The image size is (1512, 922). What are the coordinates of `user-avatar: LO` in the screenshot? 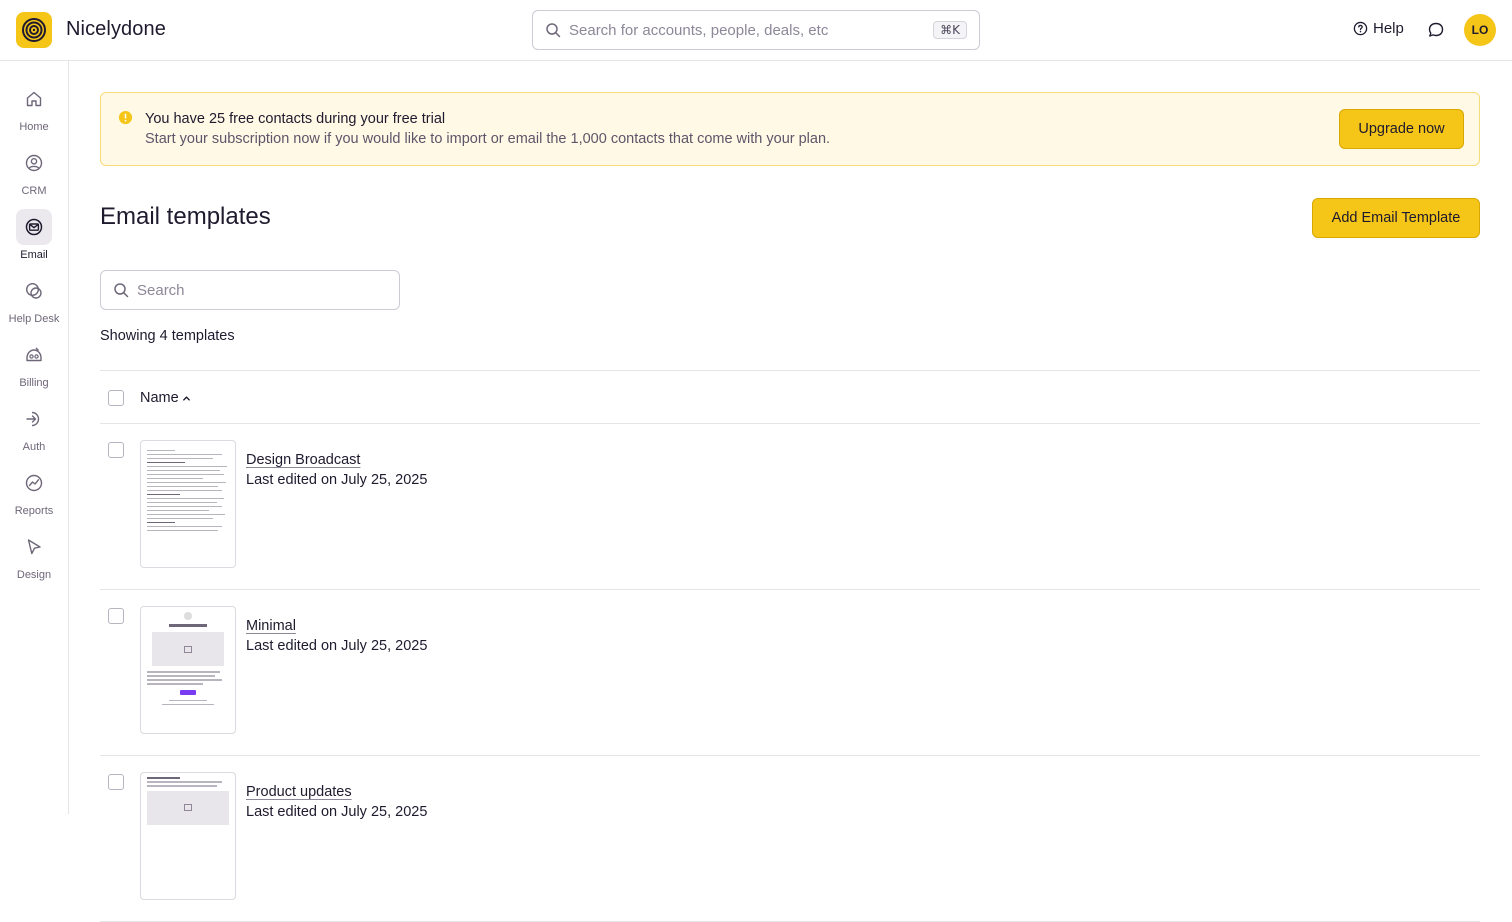 It's located at (1480, 30).